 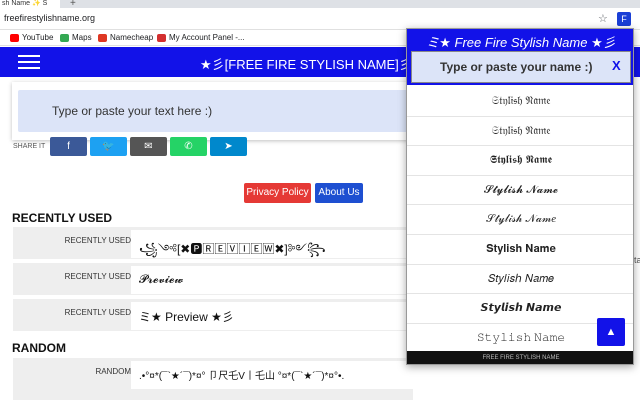 What do you see at coordinates (339, 193) in the screenshot?
I see `about-us-button: About Us` at bounding box center [339, 193].